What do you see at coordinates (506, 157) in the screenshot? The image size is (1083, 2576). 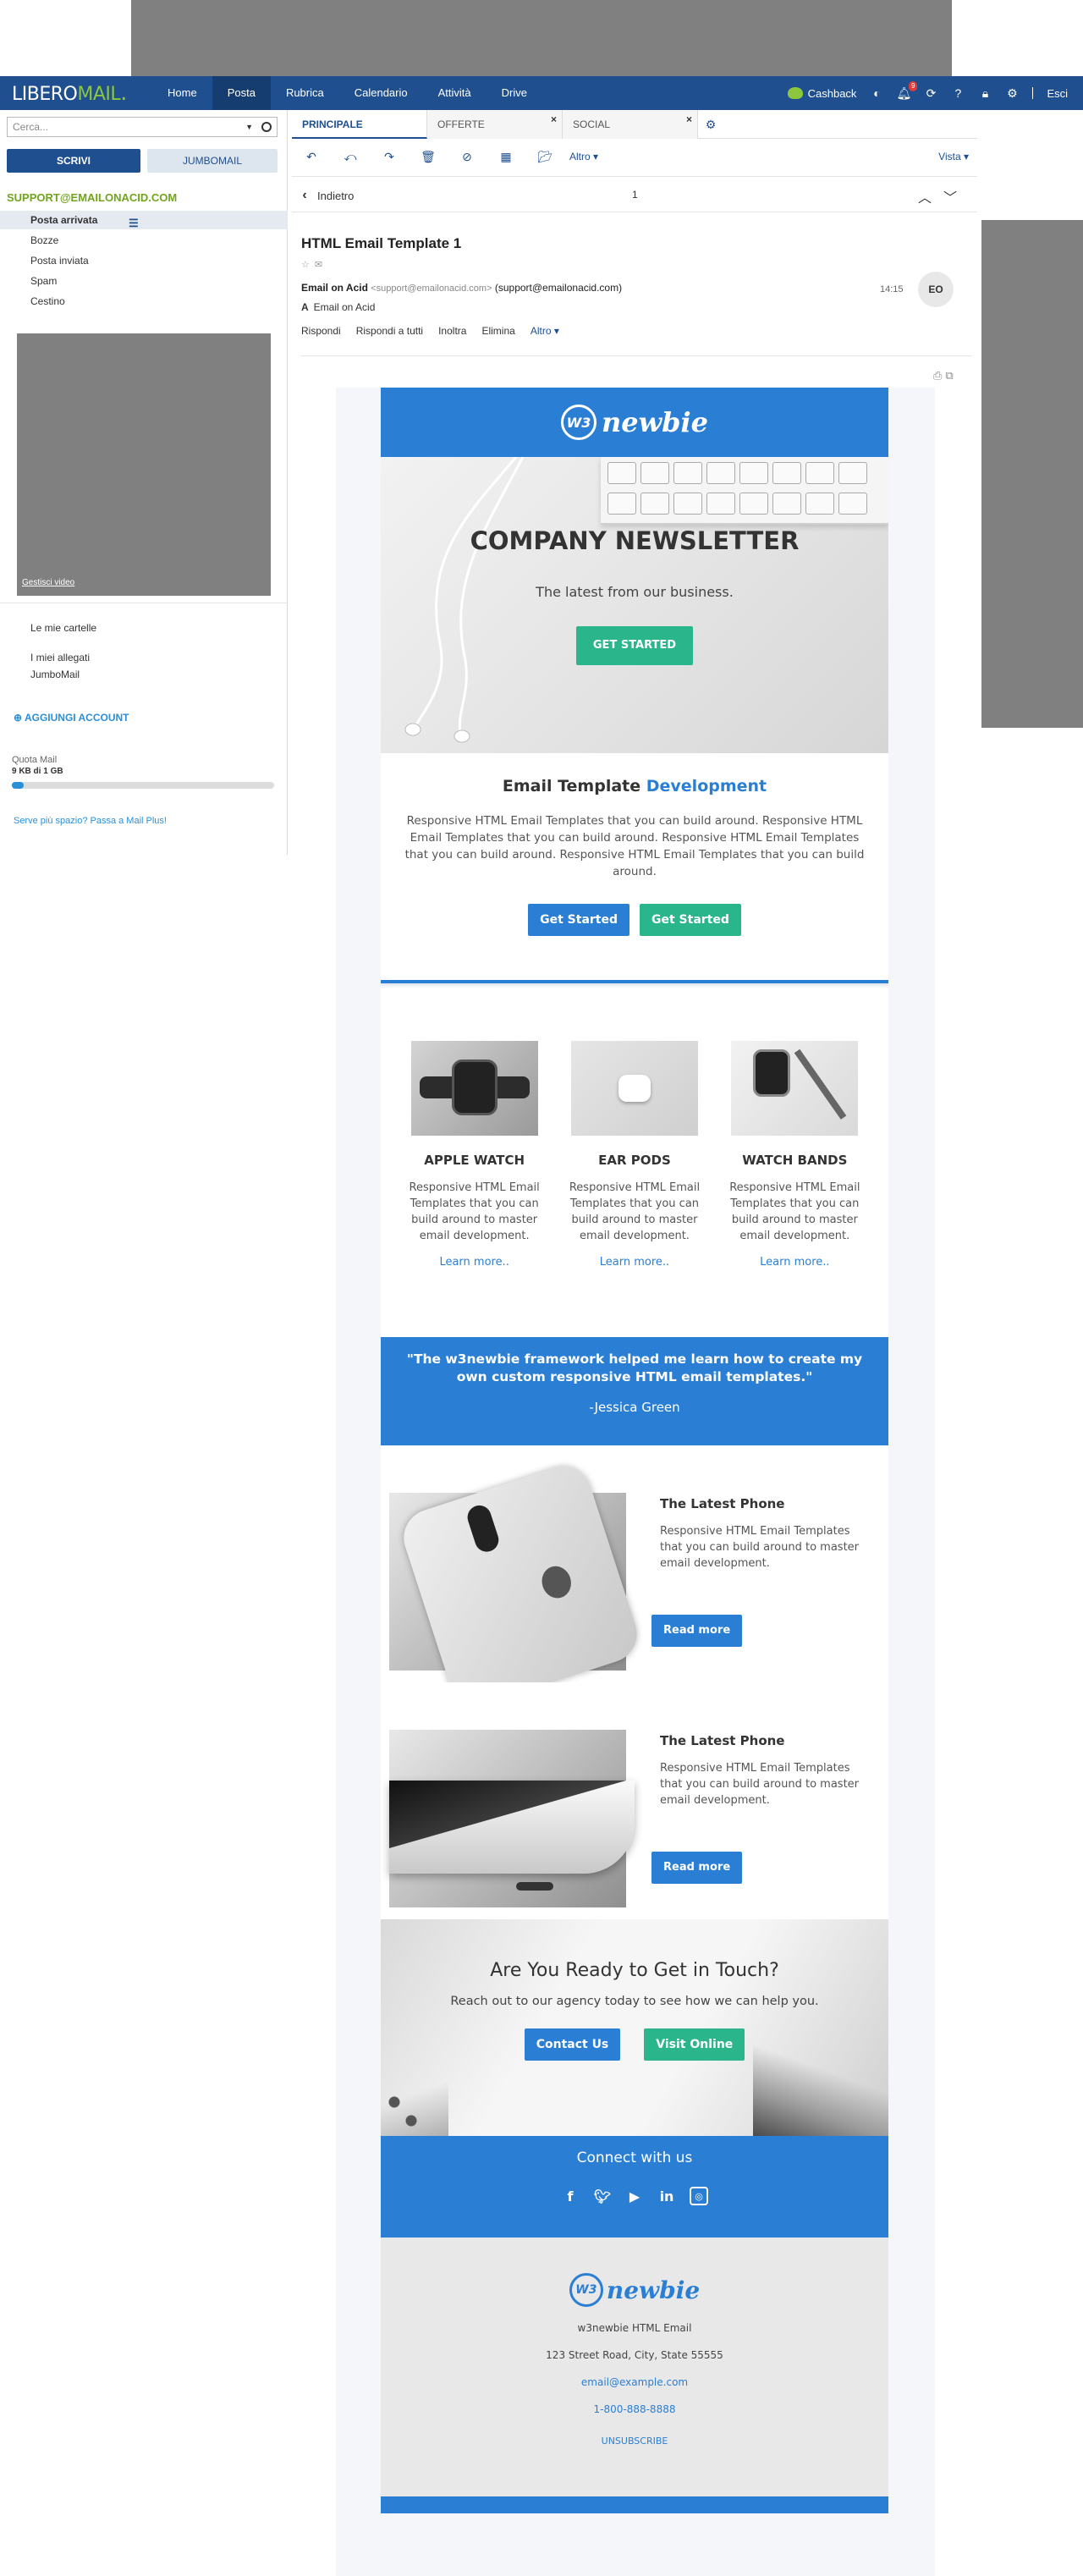 I see `archive-icon: ▦` at bounding box center [506, 157].